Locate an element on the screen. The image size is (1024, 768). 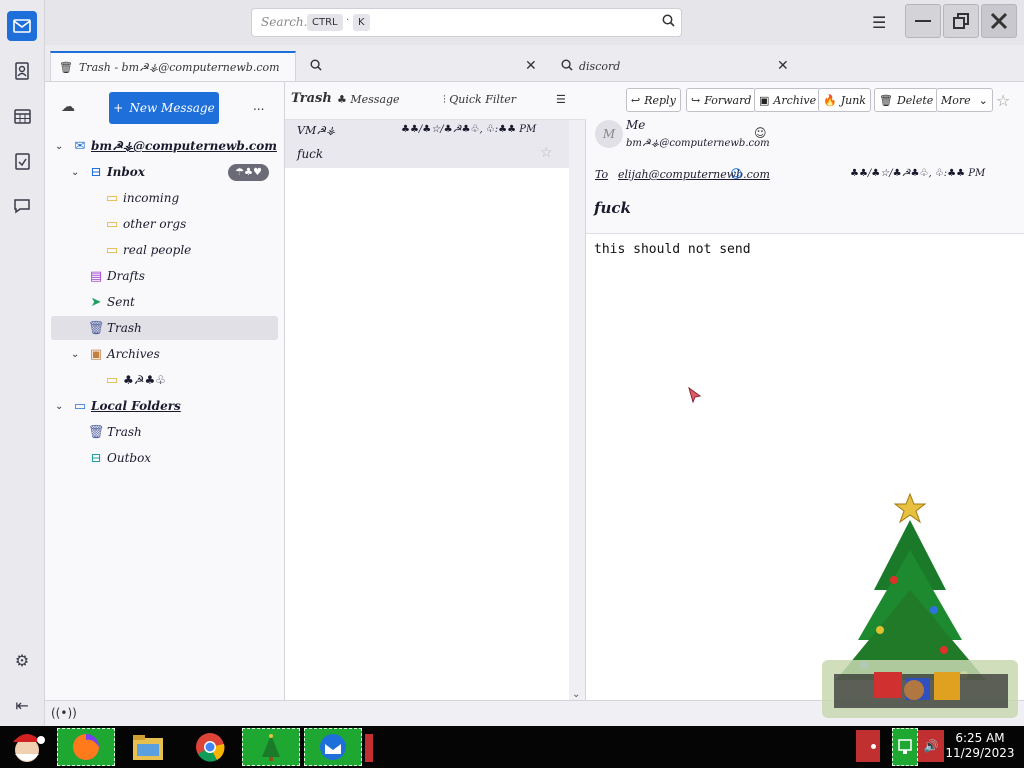
inbox-icon: ⊟ is located at coordinates (96, 172).